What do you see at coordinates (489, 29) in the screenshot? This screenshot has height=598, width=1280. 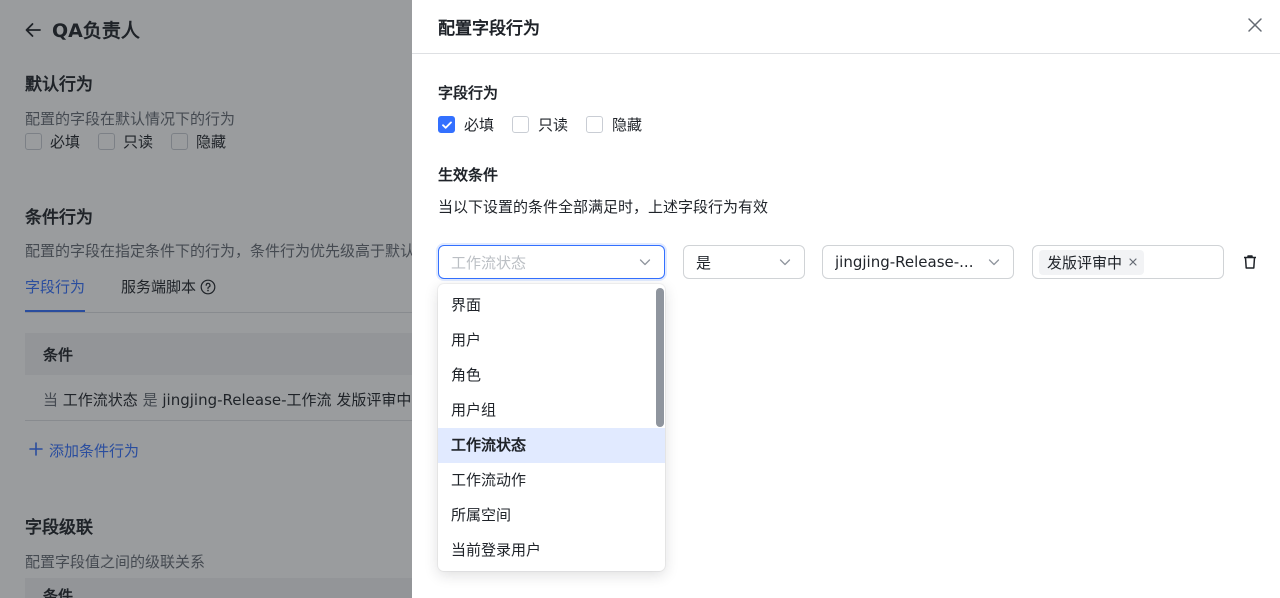 I see `drawer-title: 配置字段行为` at bounding box center [489, 29].